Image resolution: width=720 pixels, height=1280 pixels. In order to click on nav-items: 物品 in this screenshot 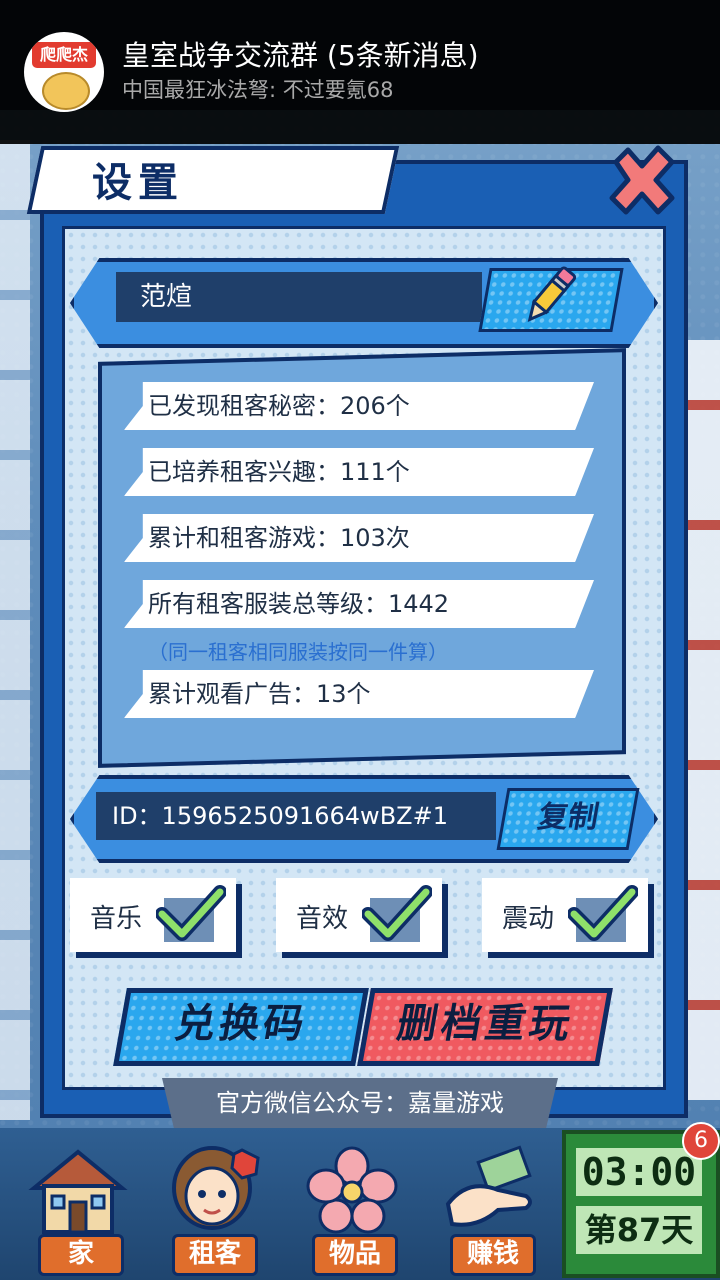, I will do `click(352, 1208)`.